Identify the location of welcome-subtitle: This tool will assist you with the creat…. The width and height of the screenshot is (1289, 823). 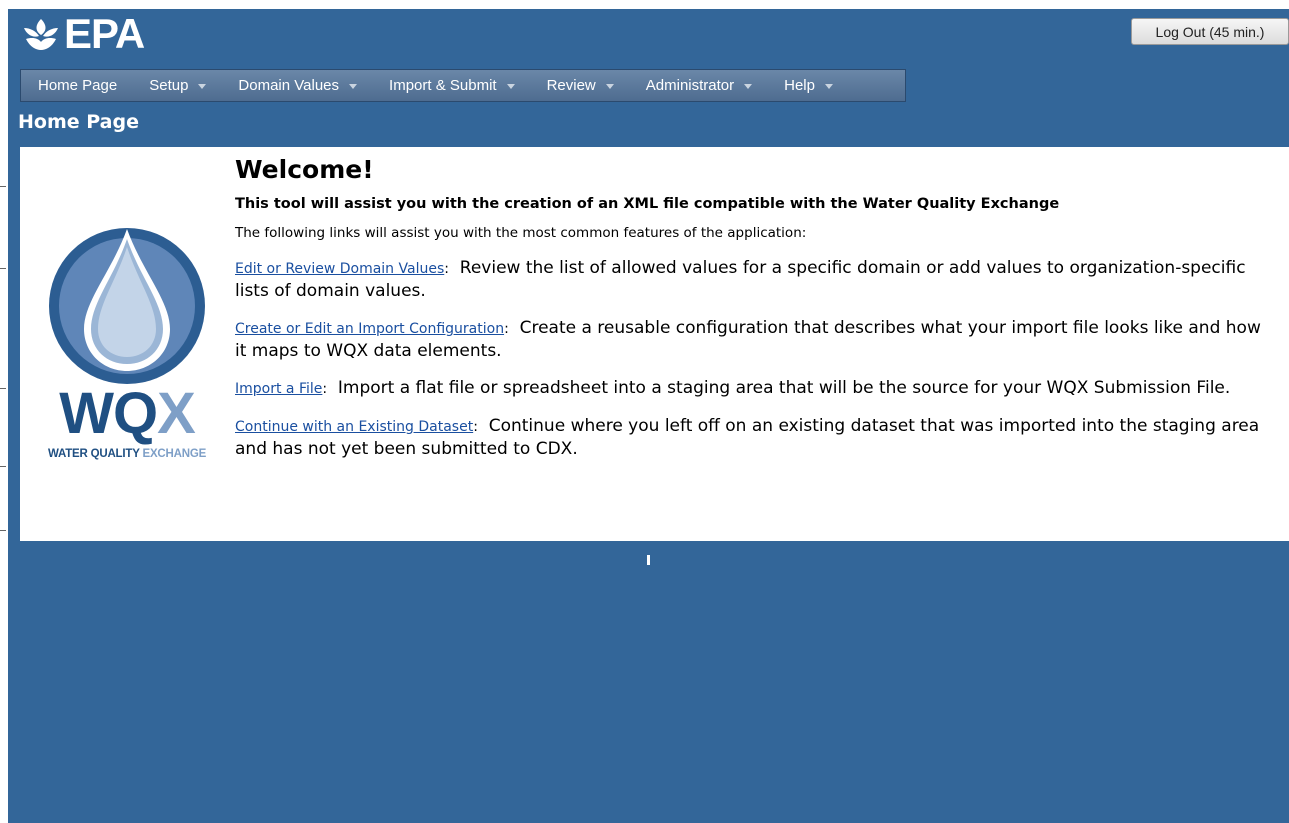
(647, 204).